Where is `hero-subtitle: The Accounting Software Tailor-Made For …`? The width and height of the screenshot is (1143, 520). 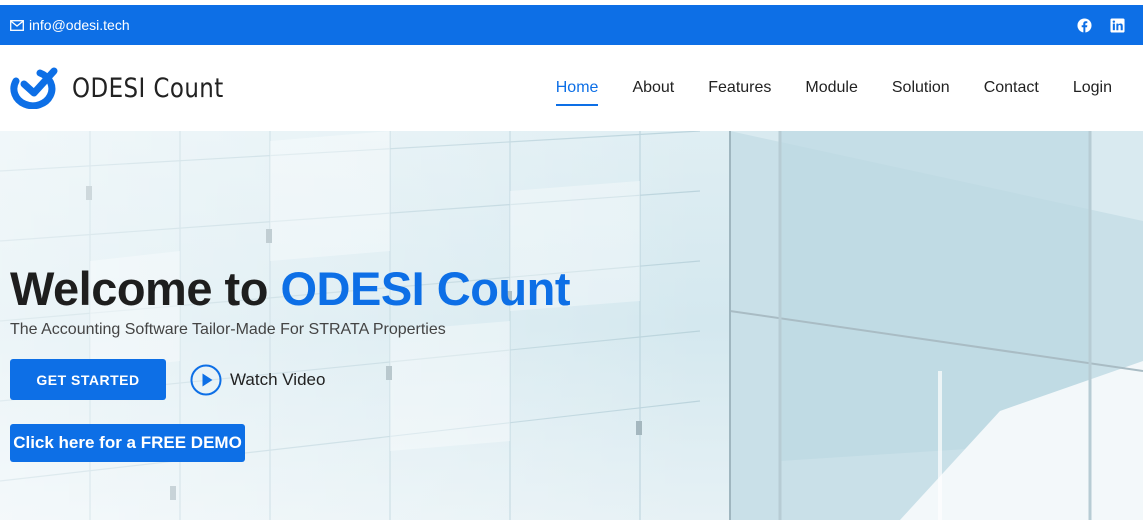
hero-subtitle: The Accounting Software Tailor-Made For … is located at coordinates (228, 329).